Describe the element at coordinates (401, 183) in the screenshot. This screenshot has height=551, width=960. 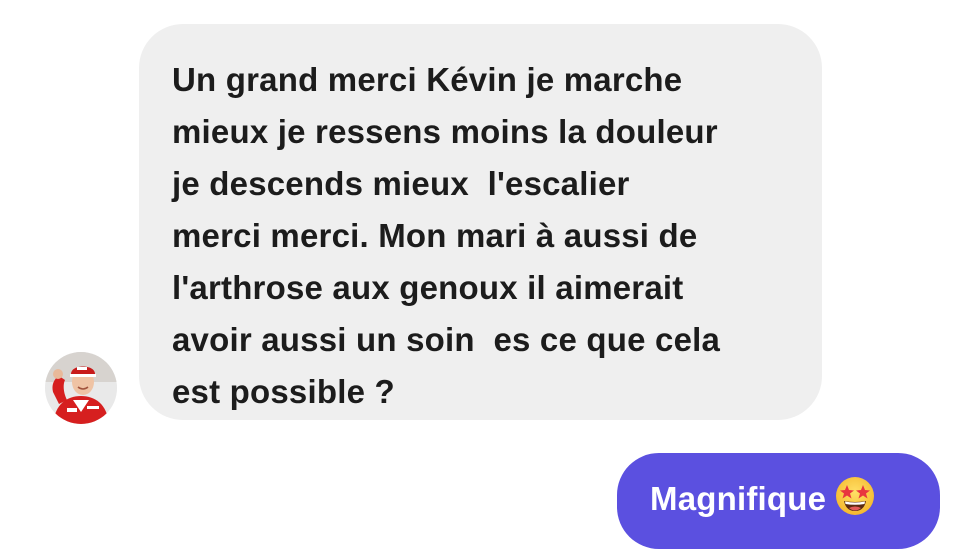
I see `message-line: je descends mieux l'escalier` at that location.